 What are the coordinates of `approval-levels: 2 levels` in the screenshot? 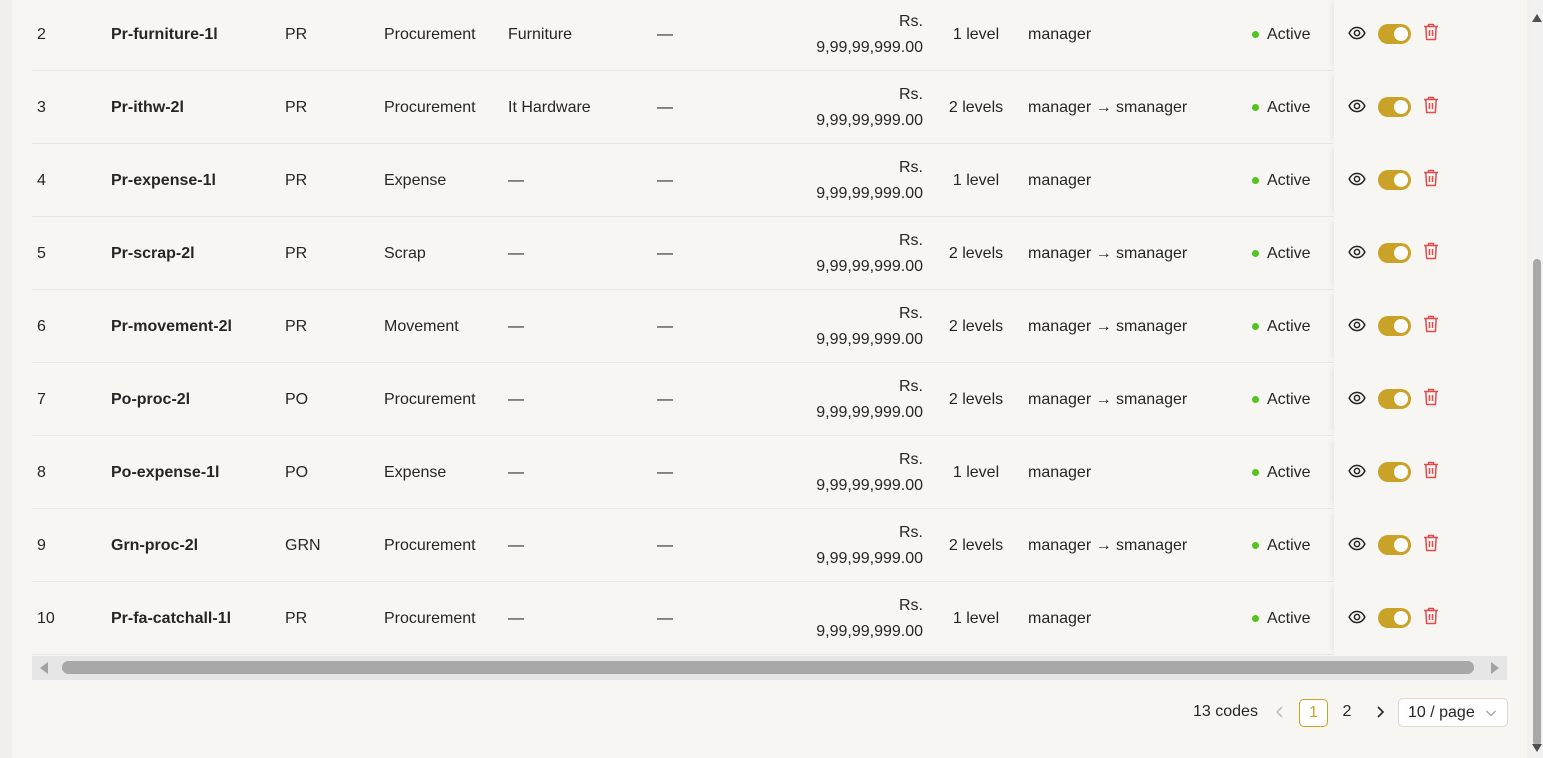 It's located at (976, 107).